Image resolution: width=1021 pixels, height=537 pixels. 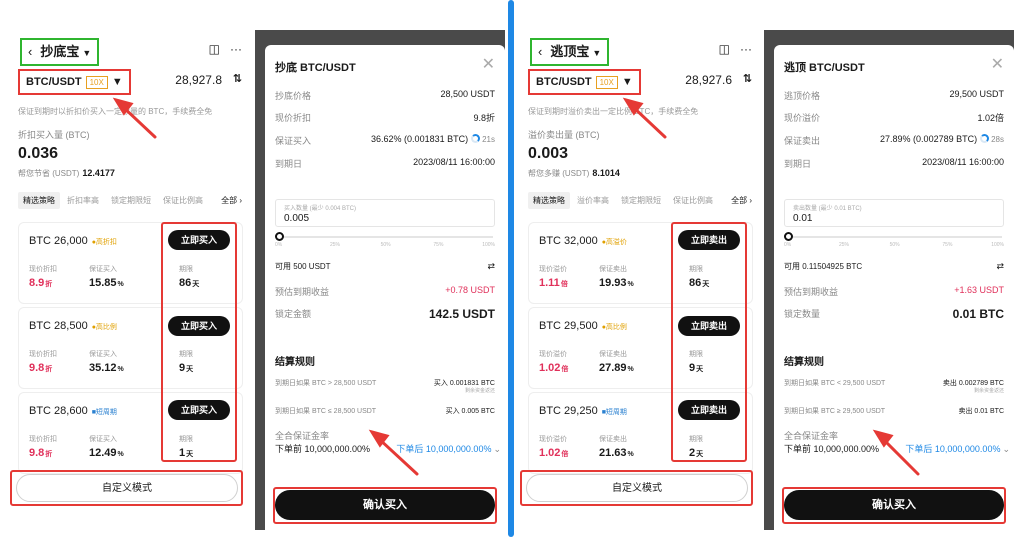 What do you see at coordinates (83, 200) in the screenshot?
I see `tab-discount: 折扣率高` at bounding box center [83, 200].